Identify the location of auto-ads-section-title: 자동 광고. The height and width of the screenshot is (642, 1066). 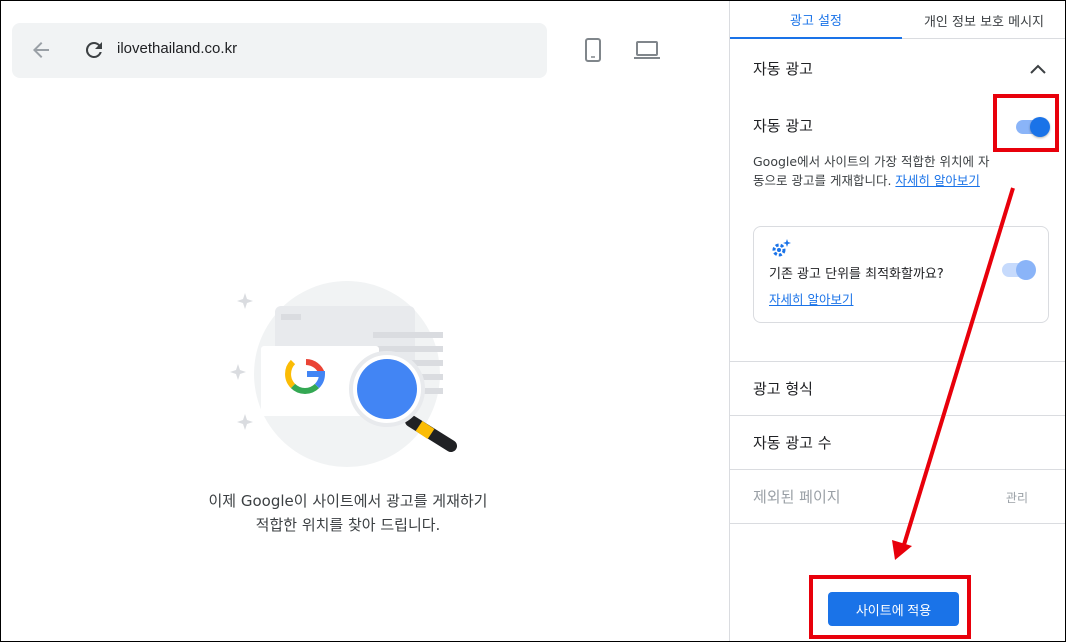
(783, 68).